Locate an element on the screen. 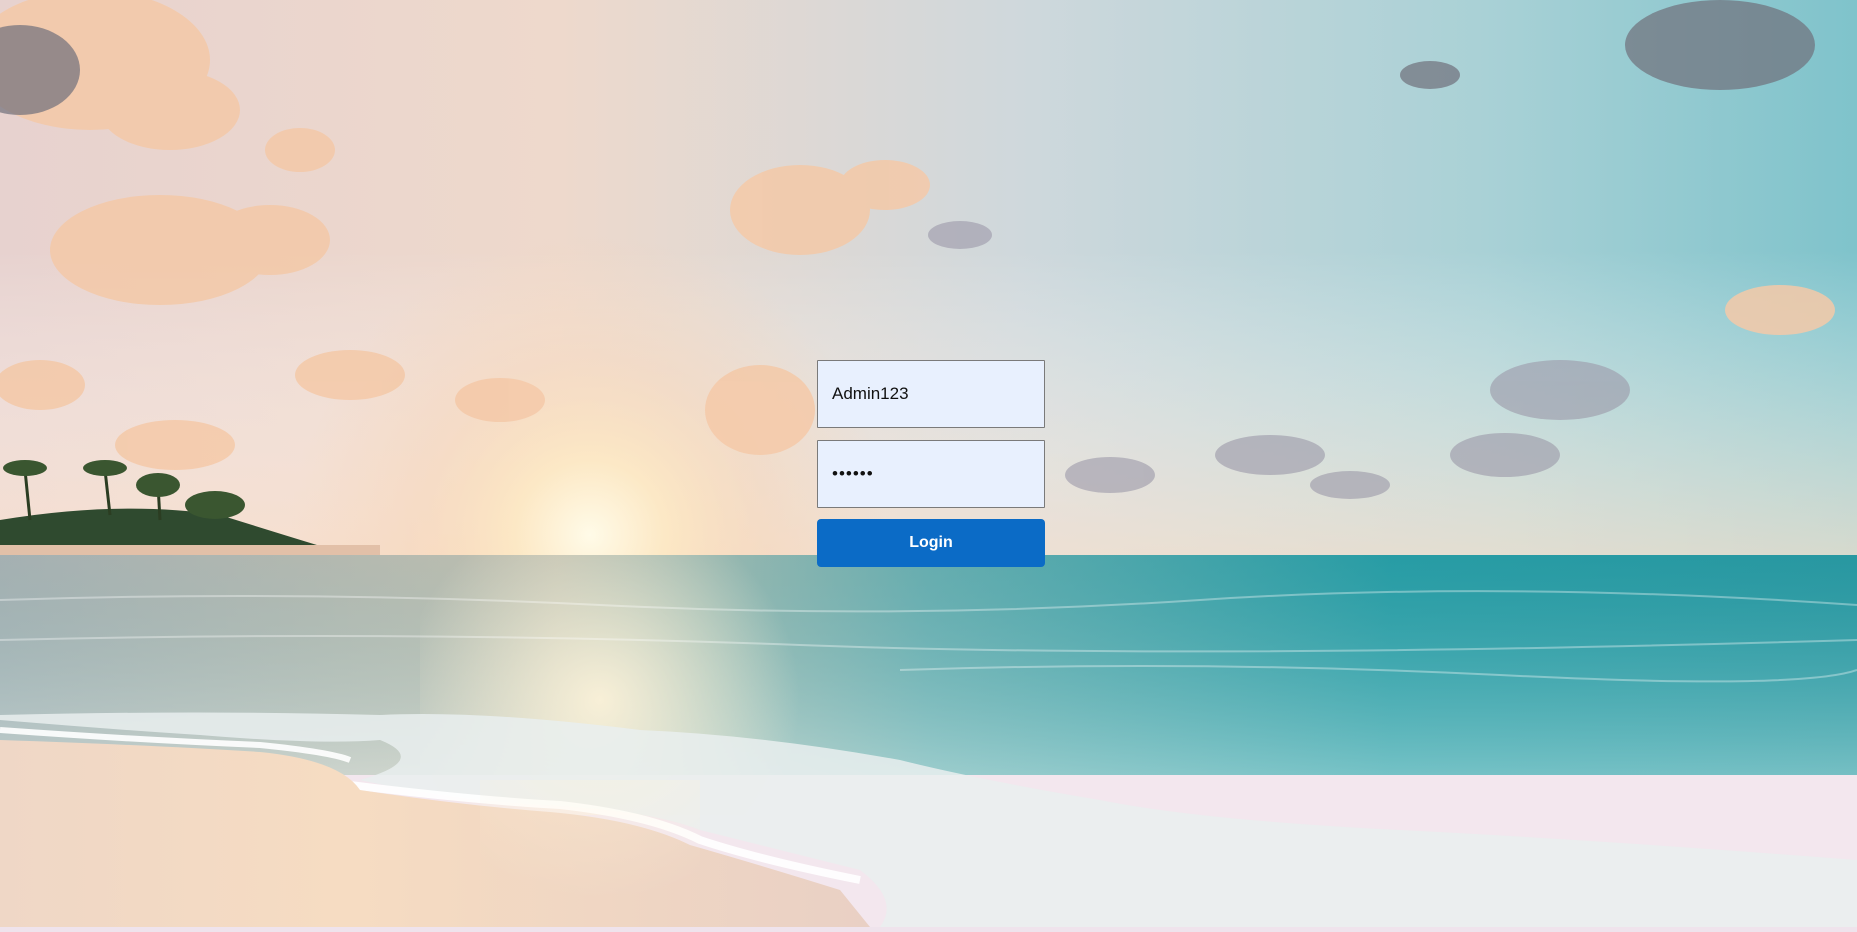 The image size is (1857, 932). password-input is located at coordinates (931, 474).